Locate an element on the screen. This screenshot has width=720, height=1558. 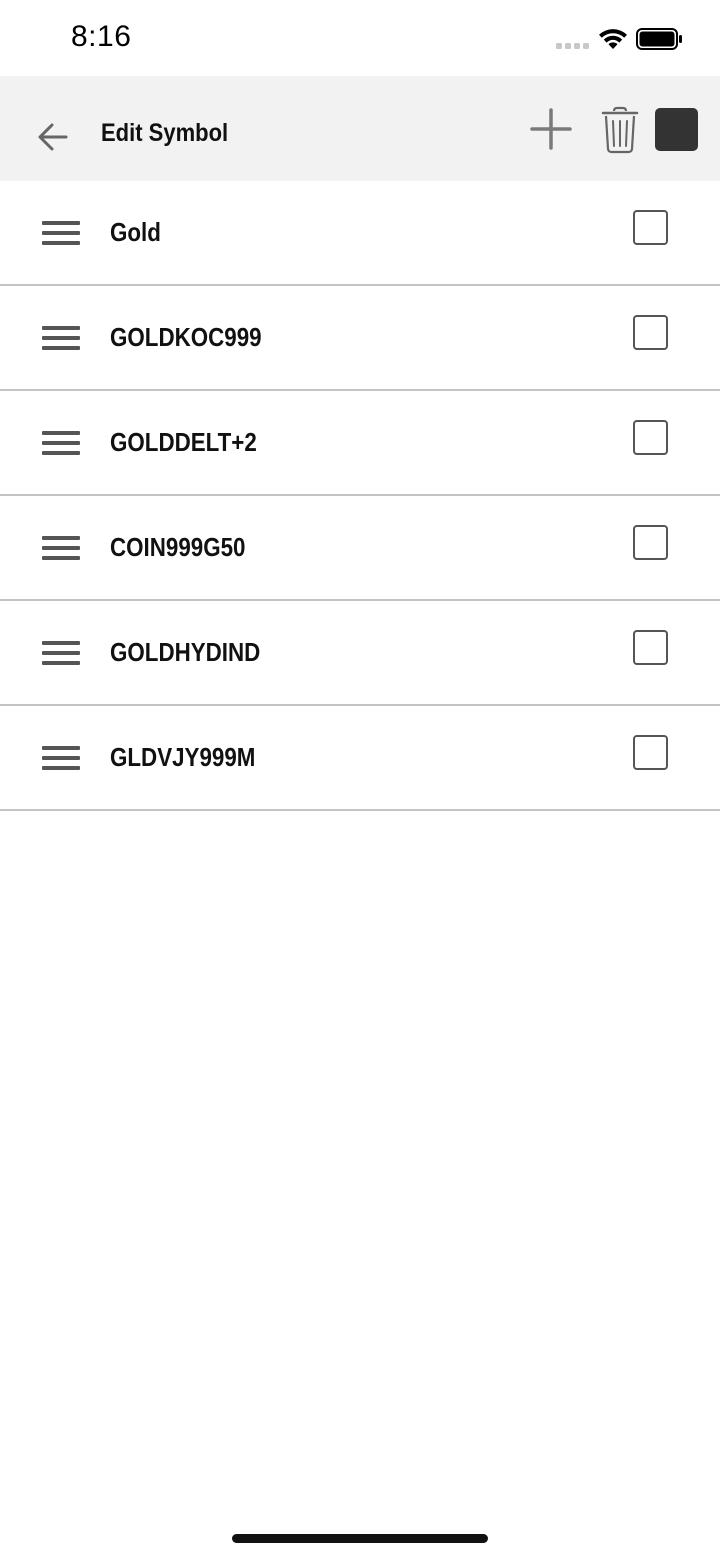
back-button is located at coordinates (52, 136).